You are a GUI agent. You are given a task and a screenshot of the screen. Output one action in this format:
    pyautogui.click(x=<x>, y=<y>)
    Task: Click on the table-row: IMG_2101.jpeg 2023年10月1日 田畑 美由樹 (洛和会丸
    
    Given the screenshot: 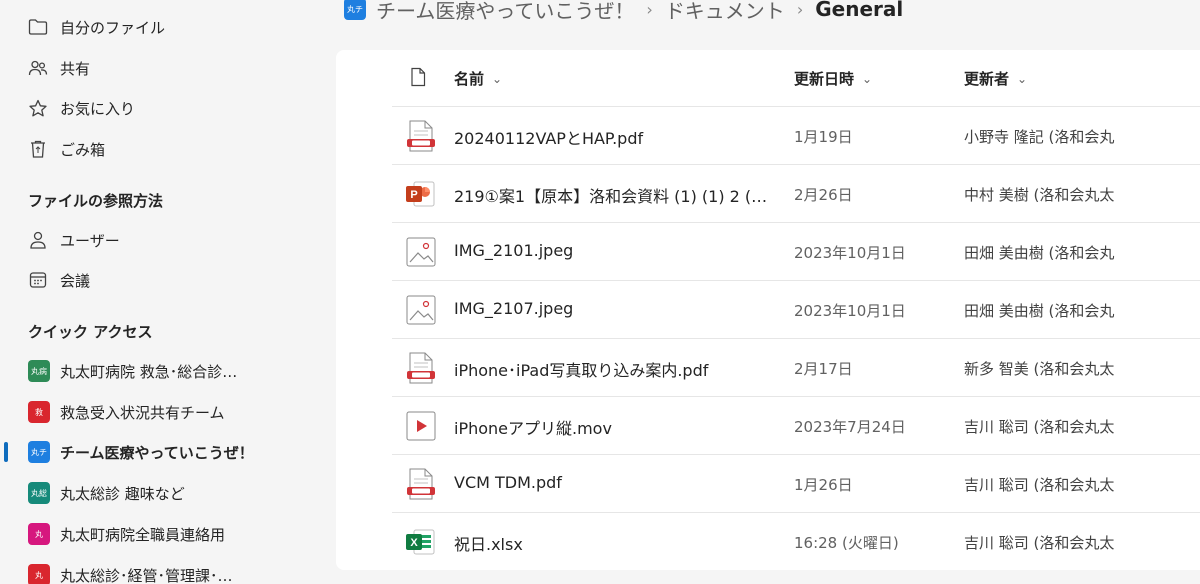 What is the action you would take?
    pyautogui.click(x=796, y=251)
    